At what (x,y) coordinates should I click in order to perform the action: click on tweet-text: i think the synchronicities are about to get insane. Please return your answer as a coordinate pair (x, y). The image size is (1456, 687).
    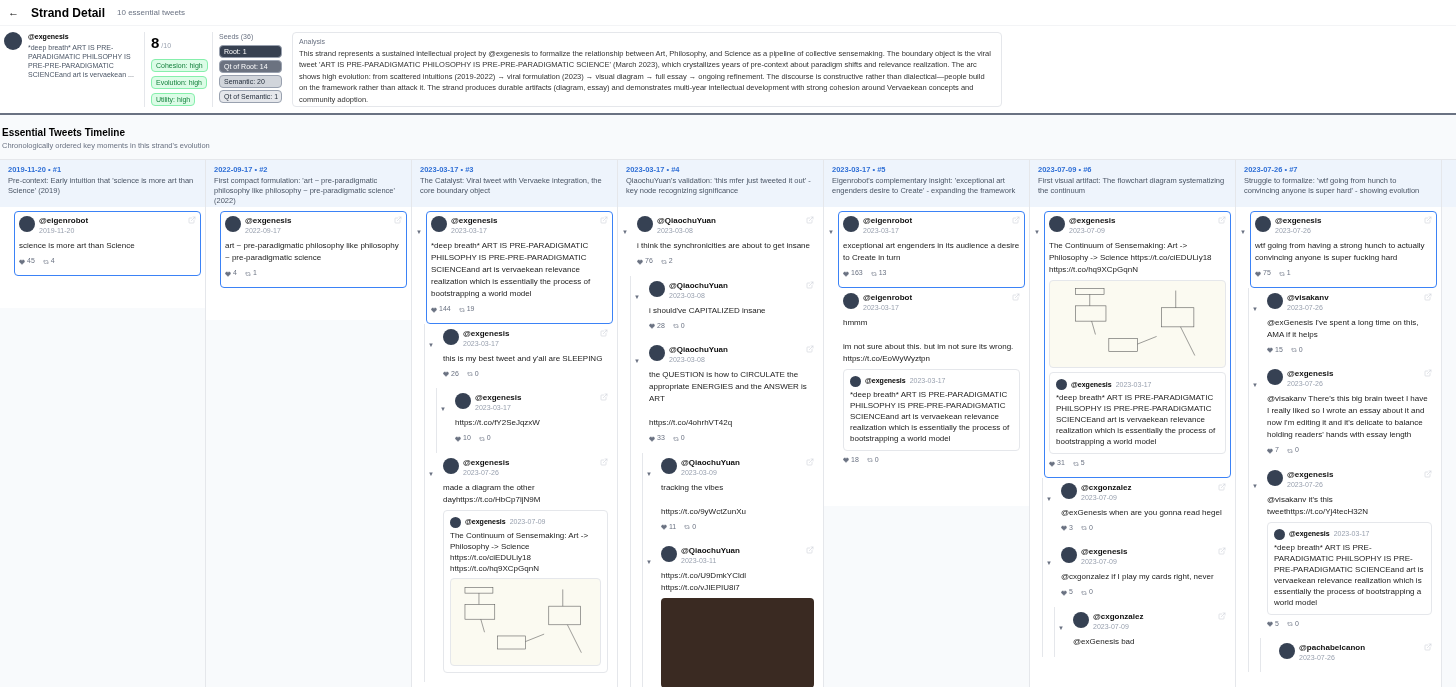
    Looking at the image, I should click on (724, 246).